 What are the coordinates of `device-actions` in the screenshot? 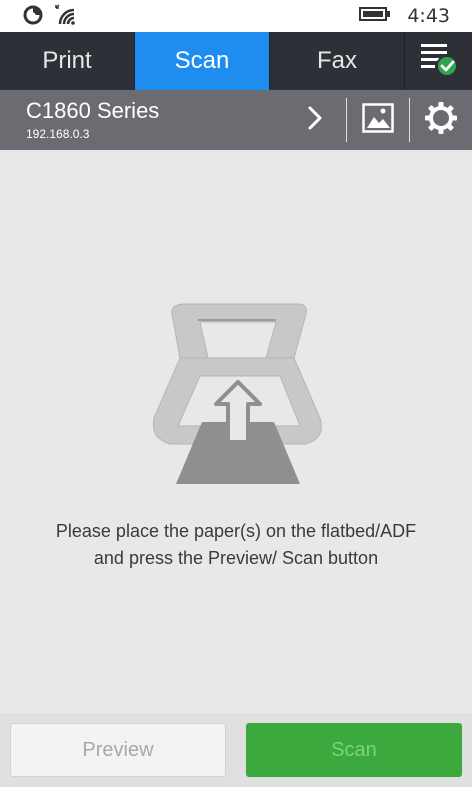 It's located at (378, 120).